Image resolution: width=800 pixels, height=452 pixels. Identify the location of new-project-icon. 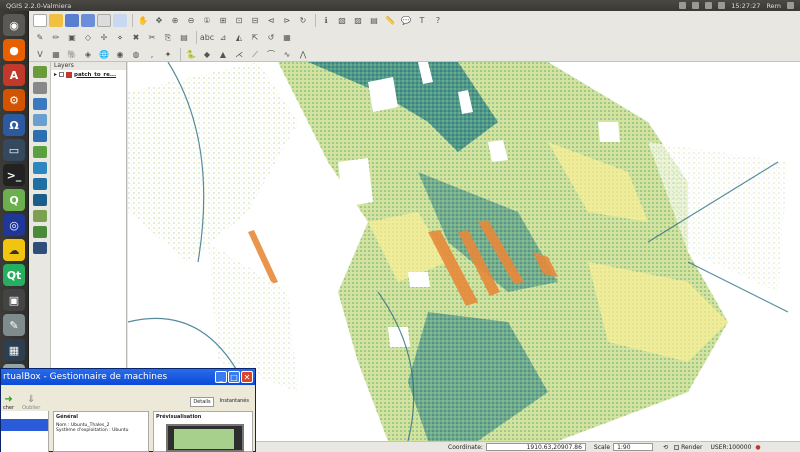
(40, 20).